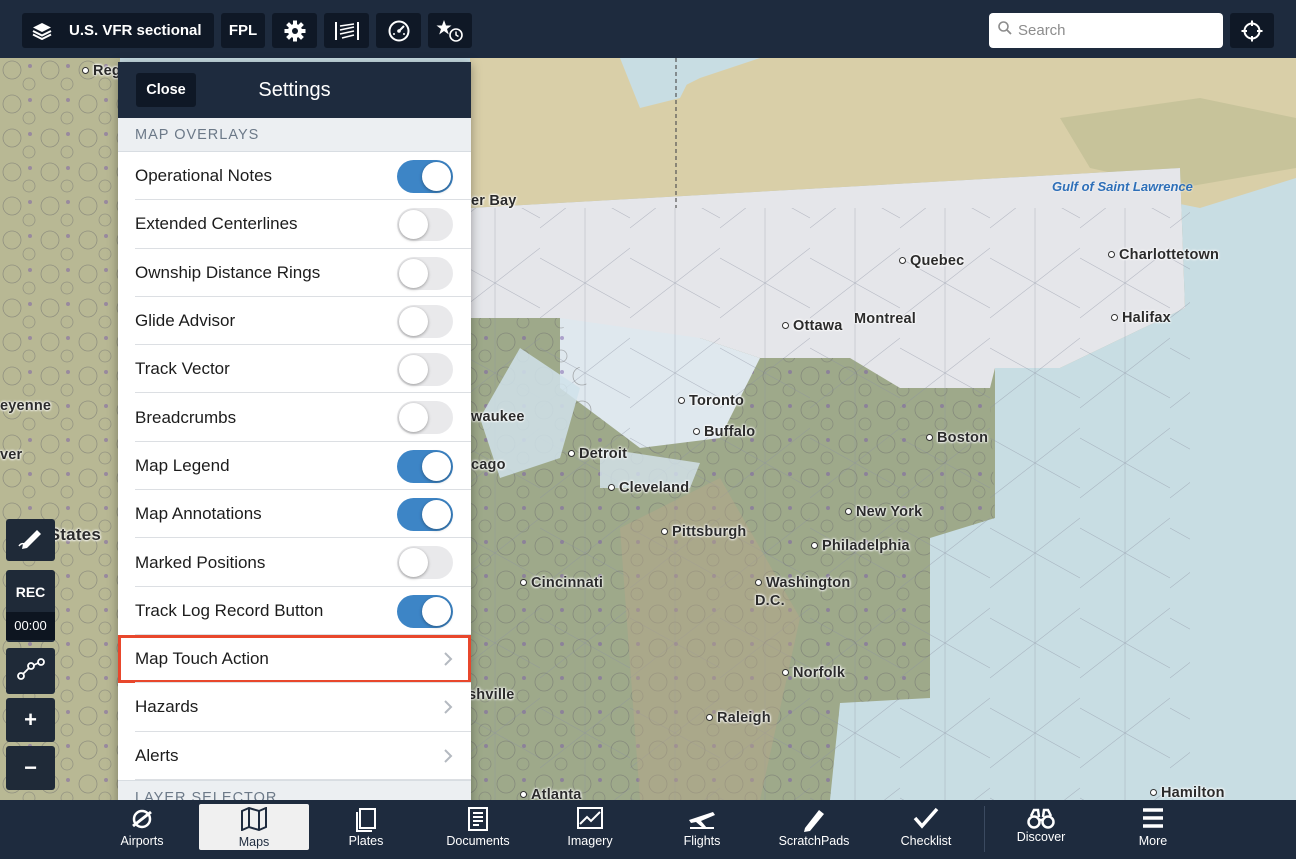 The width and height of the screenshot is (1296, 859). Describe the element at coordinates (294, 90) in the screenshot. I see `settings-header: Settings Close` at that location.